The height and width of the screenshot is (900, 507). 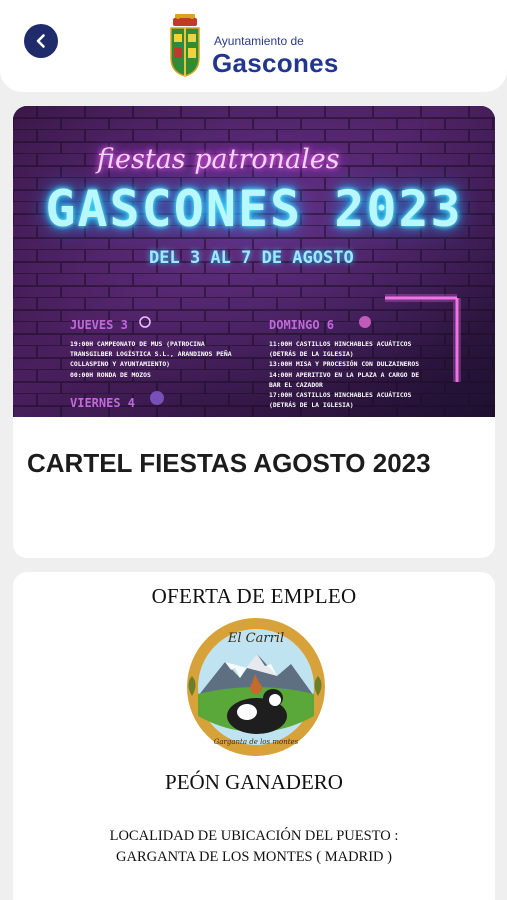 I want to click on poster-day-friday: VIERNES 4, so click(x=103, y=403).